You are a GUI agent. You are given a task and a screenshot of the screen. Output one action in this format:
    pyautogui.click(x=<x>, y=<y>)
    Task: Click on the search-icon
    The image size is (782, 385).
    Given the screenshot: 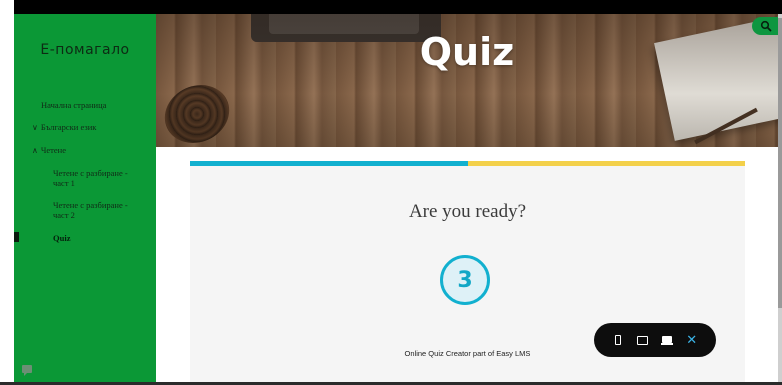 What is the action you would take?
    pyautogui.click(x=766, y=26)
    